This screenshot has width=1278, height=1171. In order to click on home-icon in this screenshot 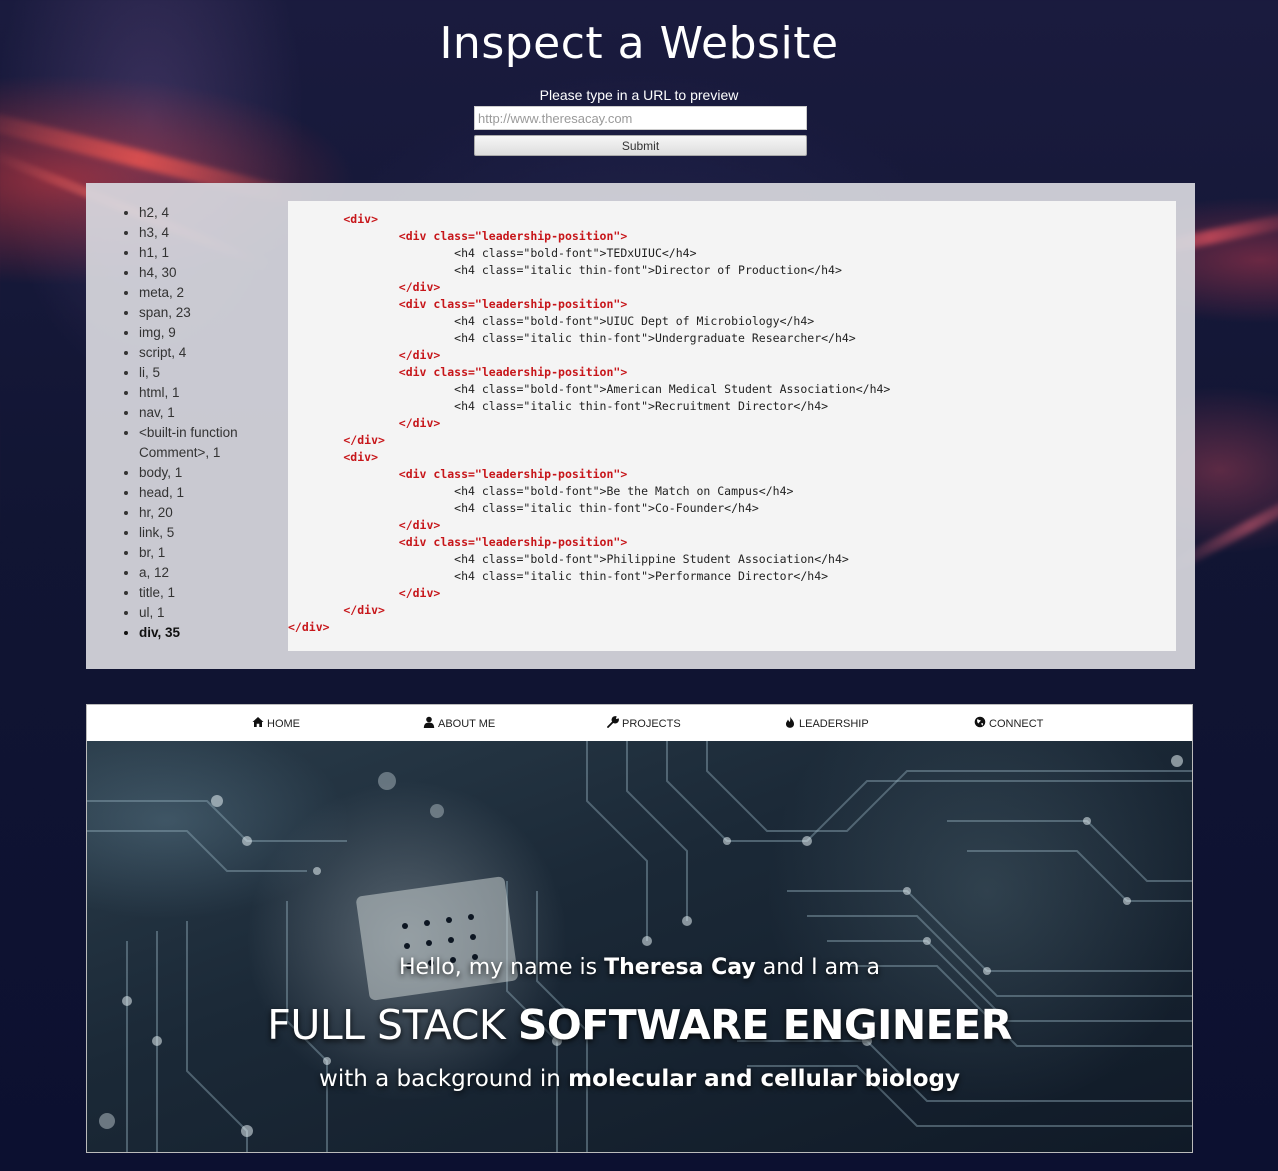, I will do `click(258, 723)`.